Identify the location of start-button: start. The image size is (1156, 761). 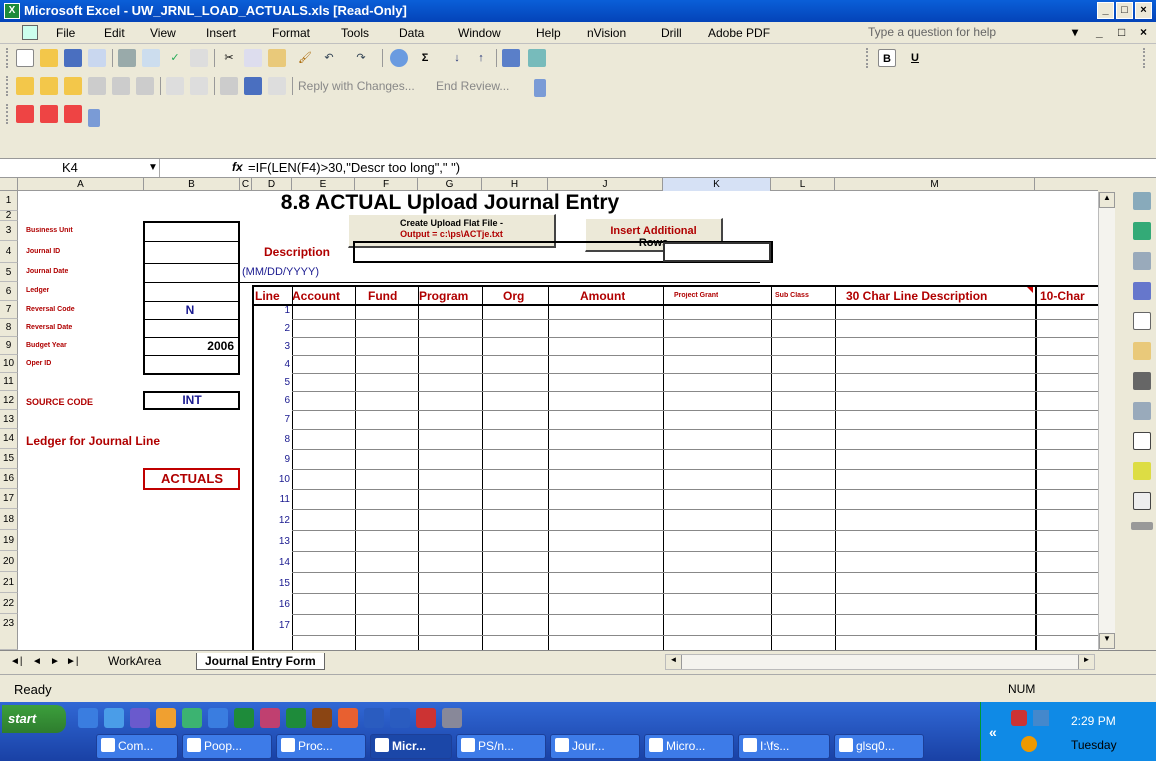
(34, 719).